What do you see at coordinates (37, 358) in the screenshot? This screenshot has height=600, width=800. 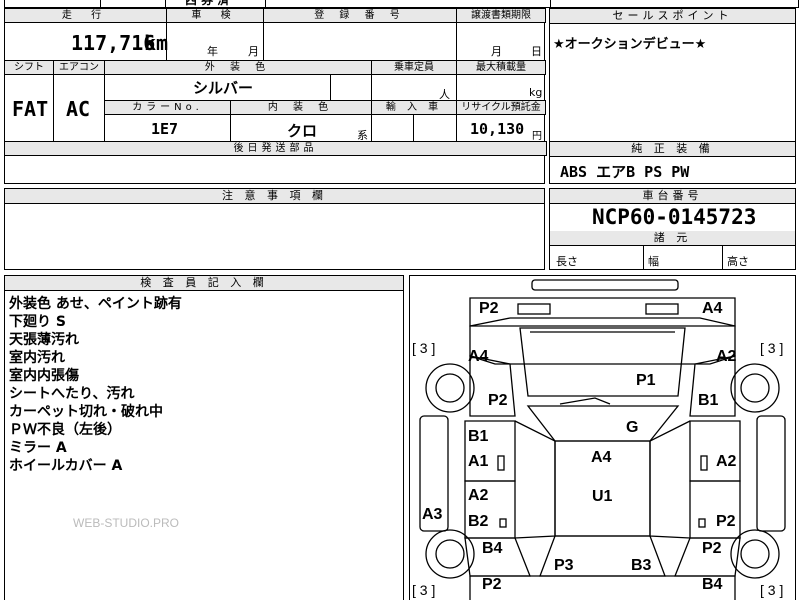 I see `note-item: 室内汚れ` at bounding box center [37, 358].